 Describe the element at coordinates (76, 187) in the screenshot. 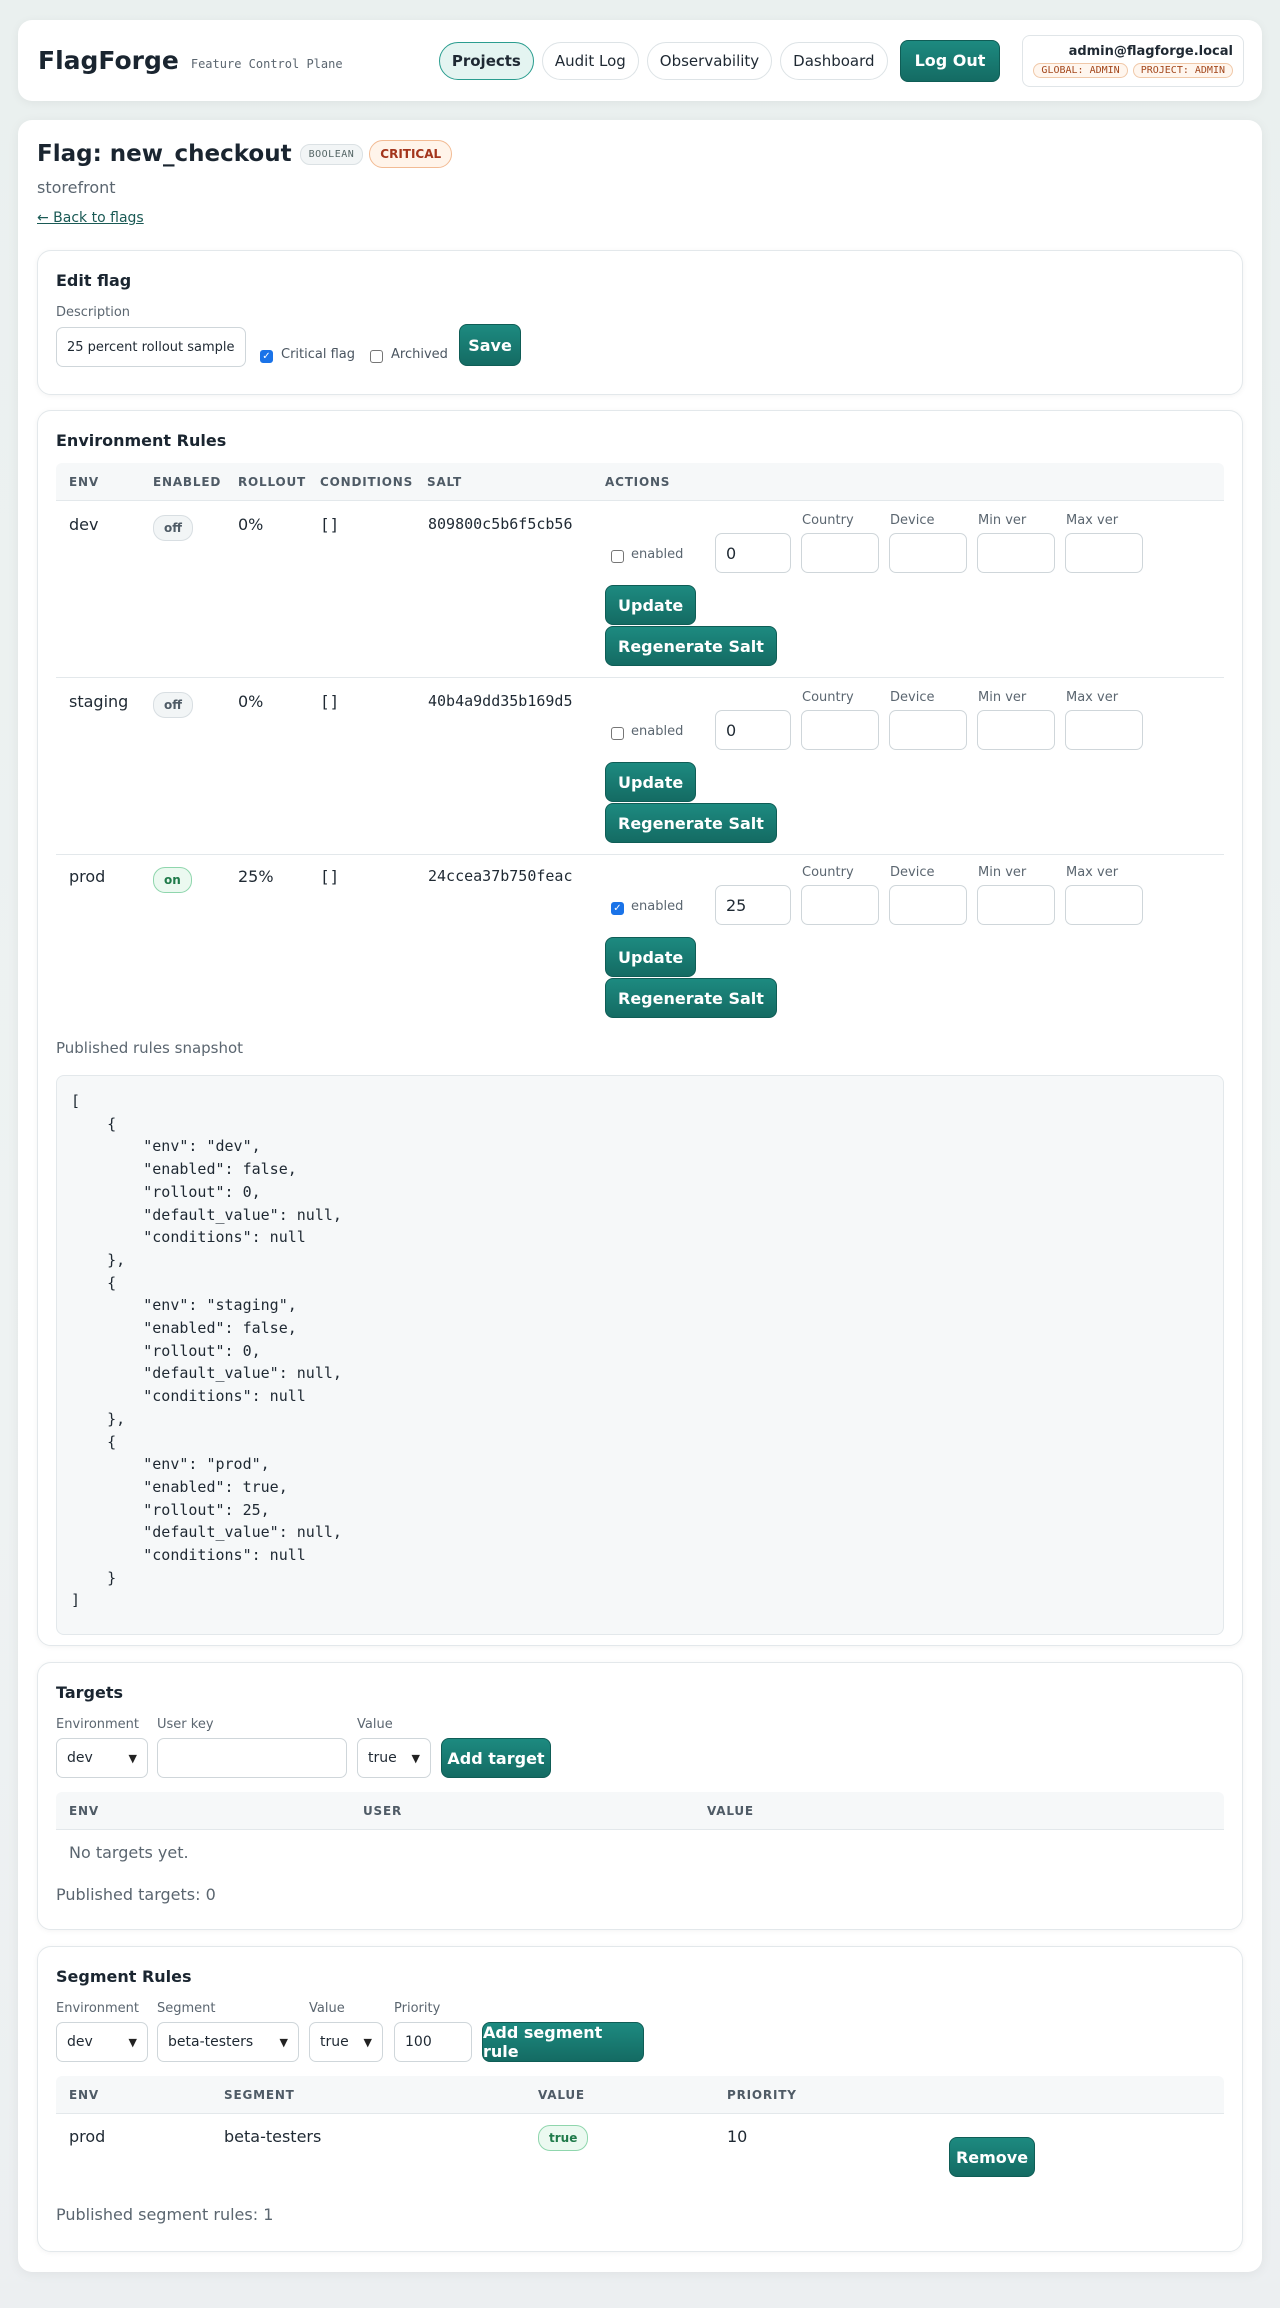

I see `project-name: storefront` at that location.